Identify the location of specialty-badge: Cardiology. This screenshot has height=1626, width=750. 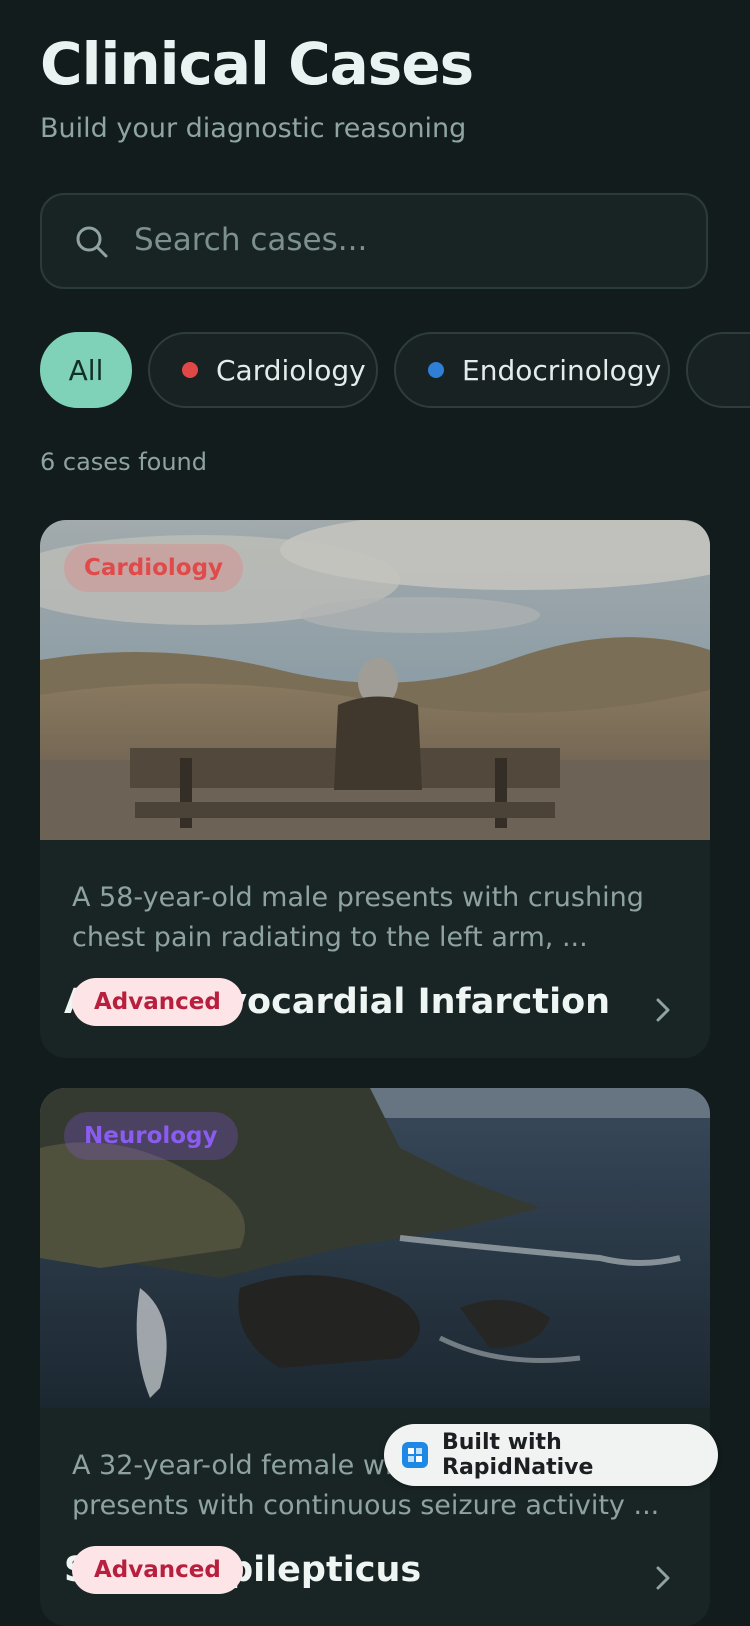
(154, 568).